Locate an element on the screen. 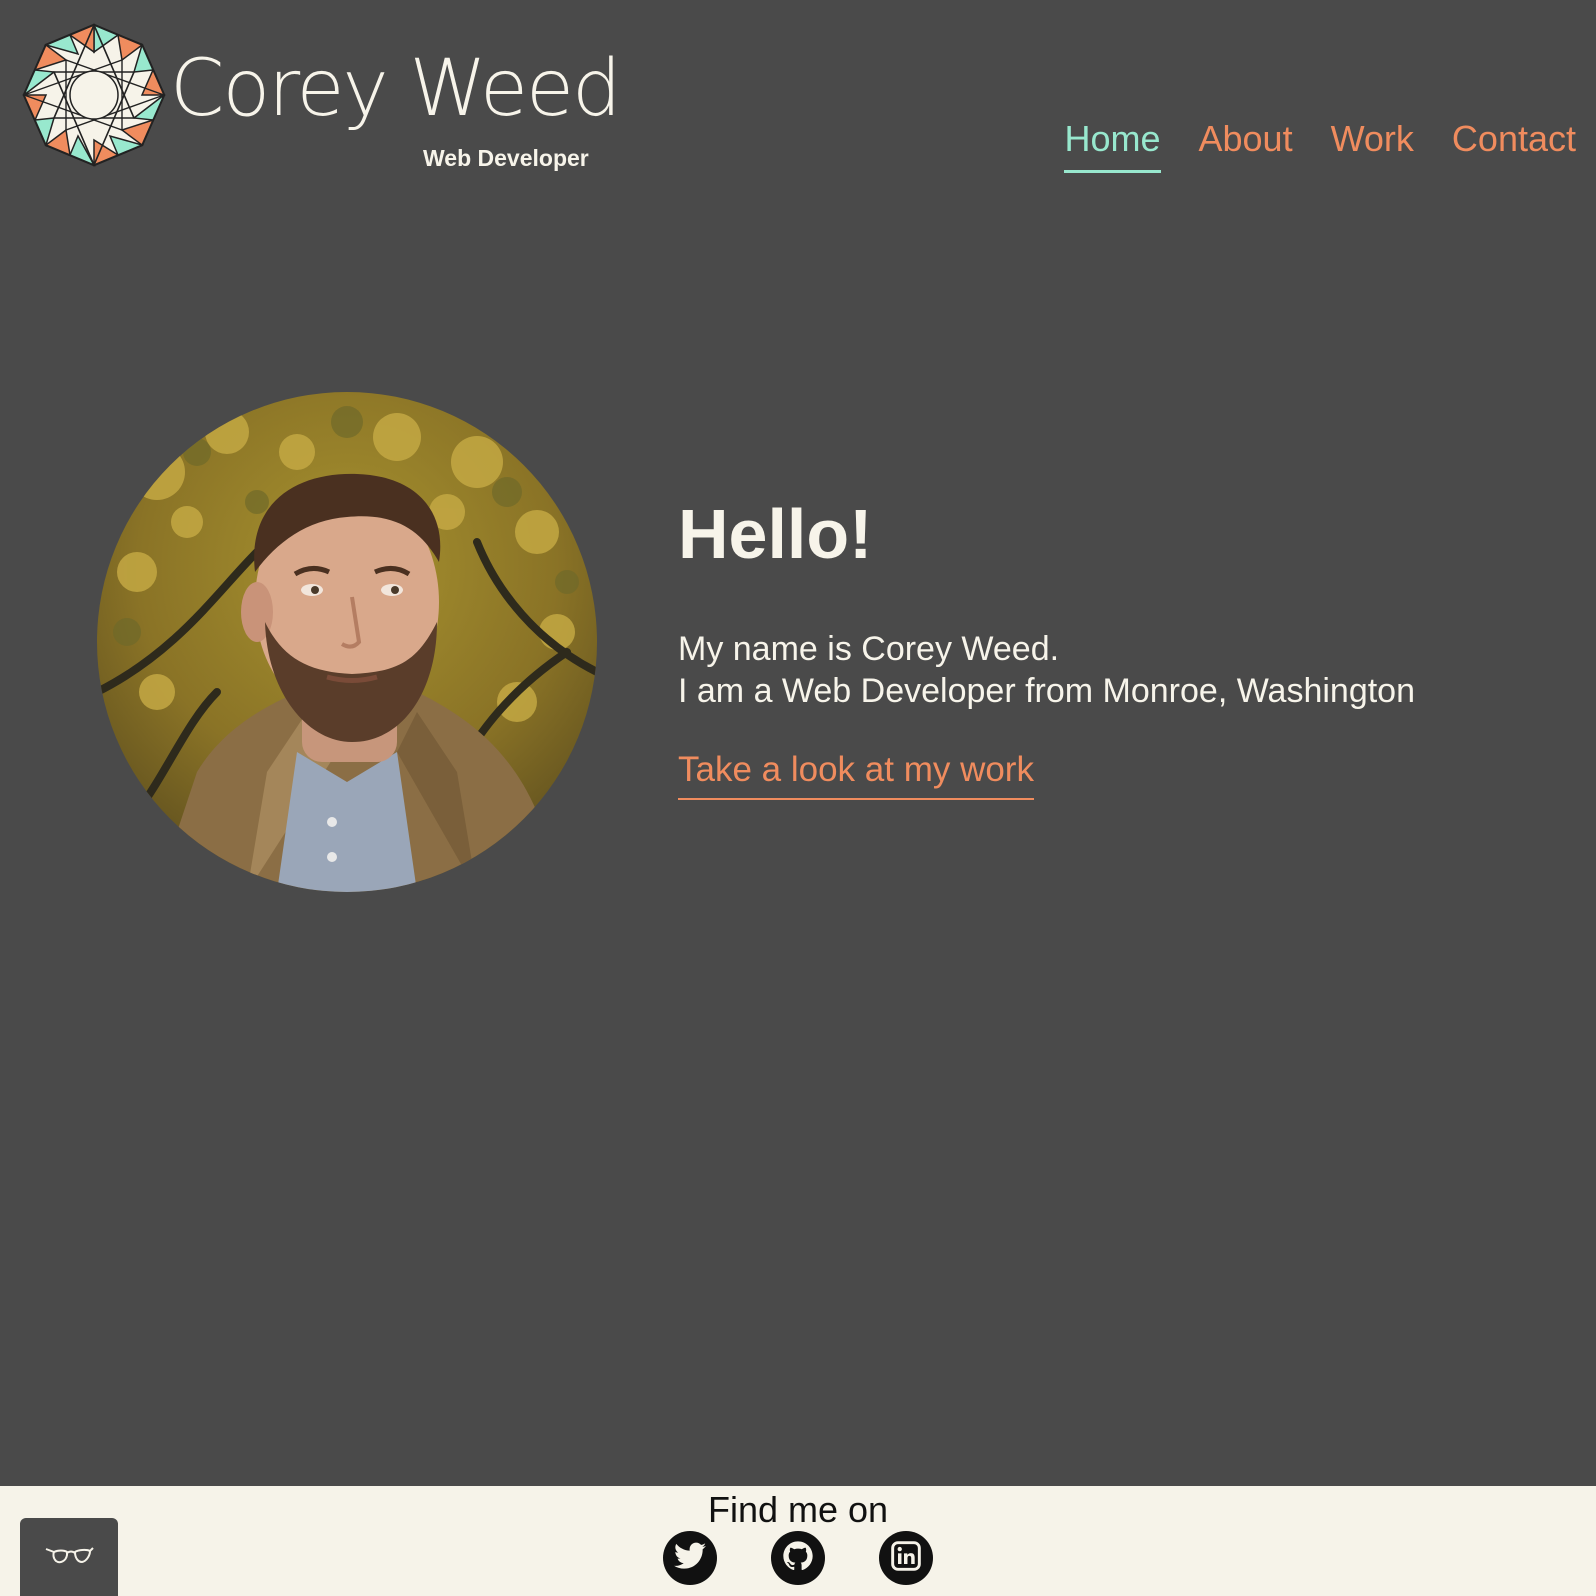 This screenshot has width=1596, height=1596. social-links is located at coordinates (798, 1558).